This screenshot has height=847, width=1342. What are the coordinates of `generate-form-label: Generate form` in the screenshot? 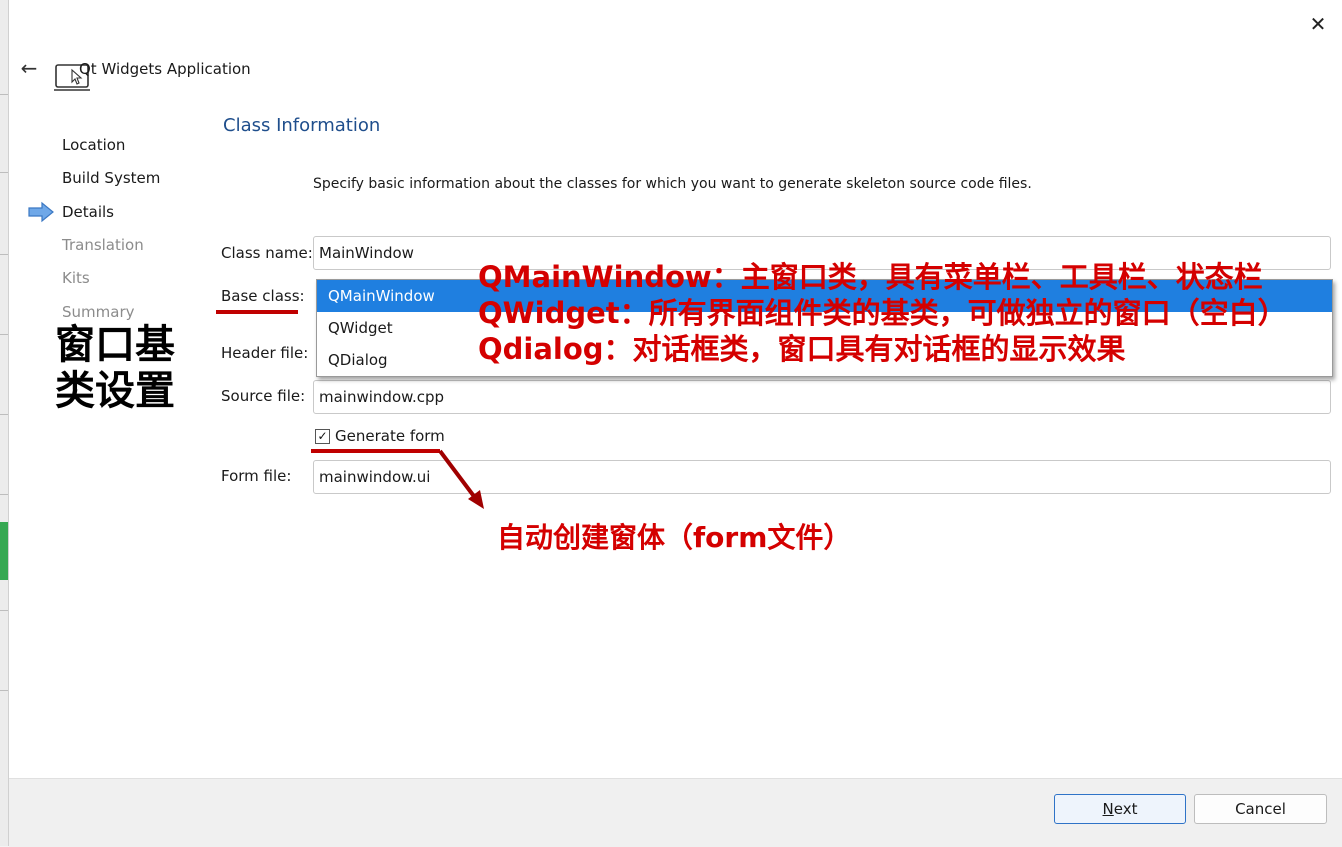 It's located at (390, 436).